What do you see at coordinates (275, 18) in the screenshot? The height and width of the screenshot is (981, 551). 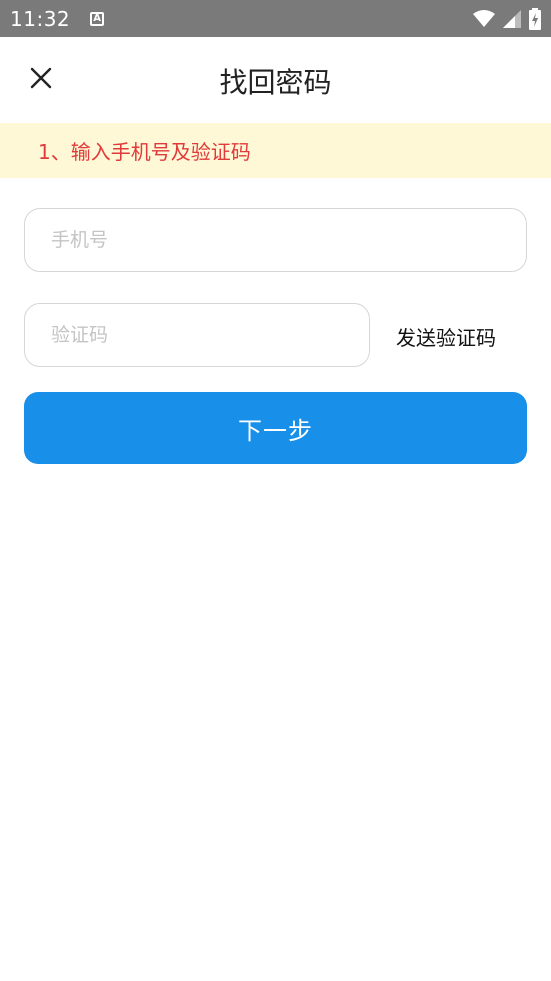 I see `status-bar: 11:32 A` at bounding box center [275, 18].